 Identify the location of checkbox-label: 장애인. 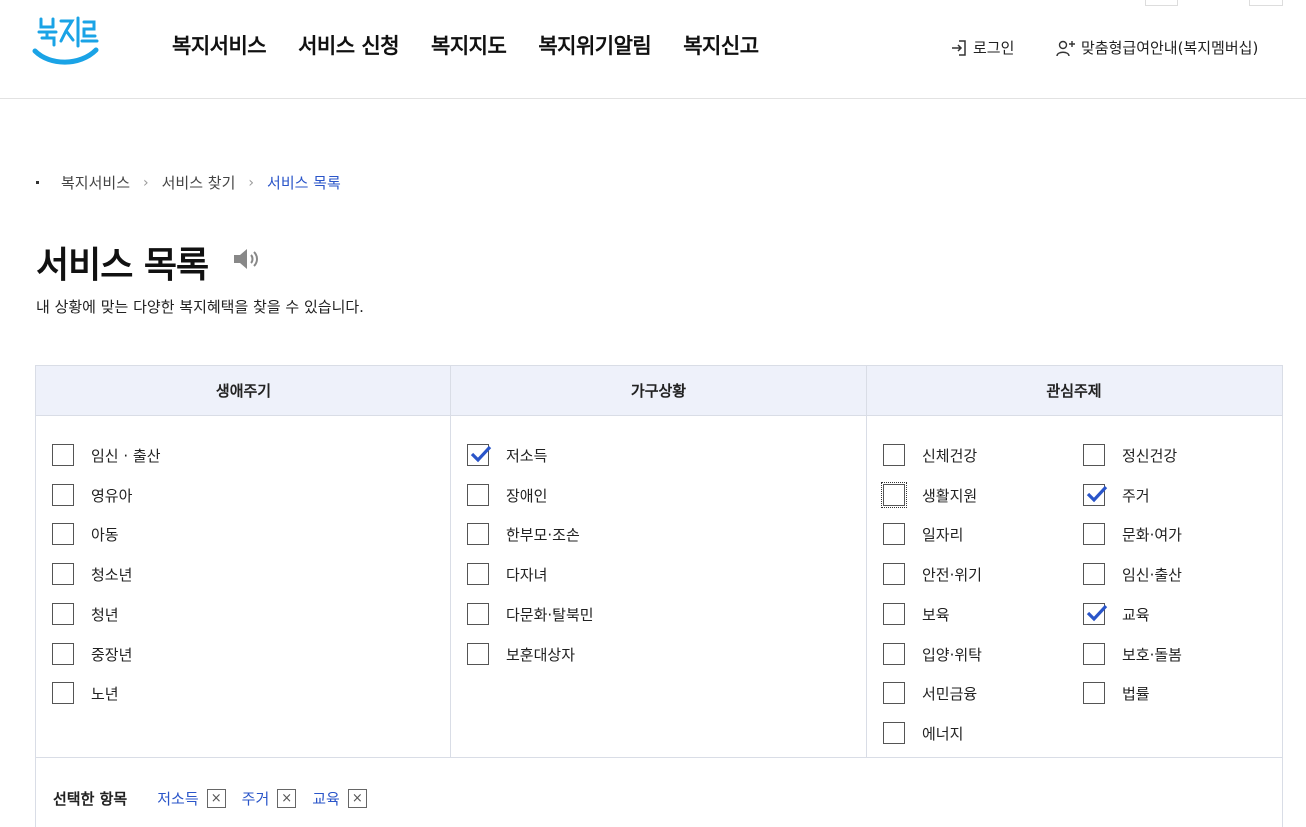
(527, 495).